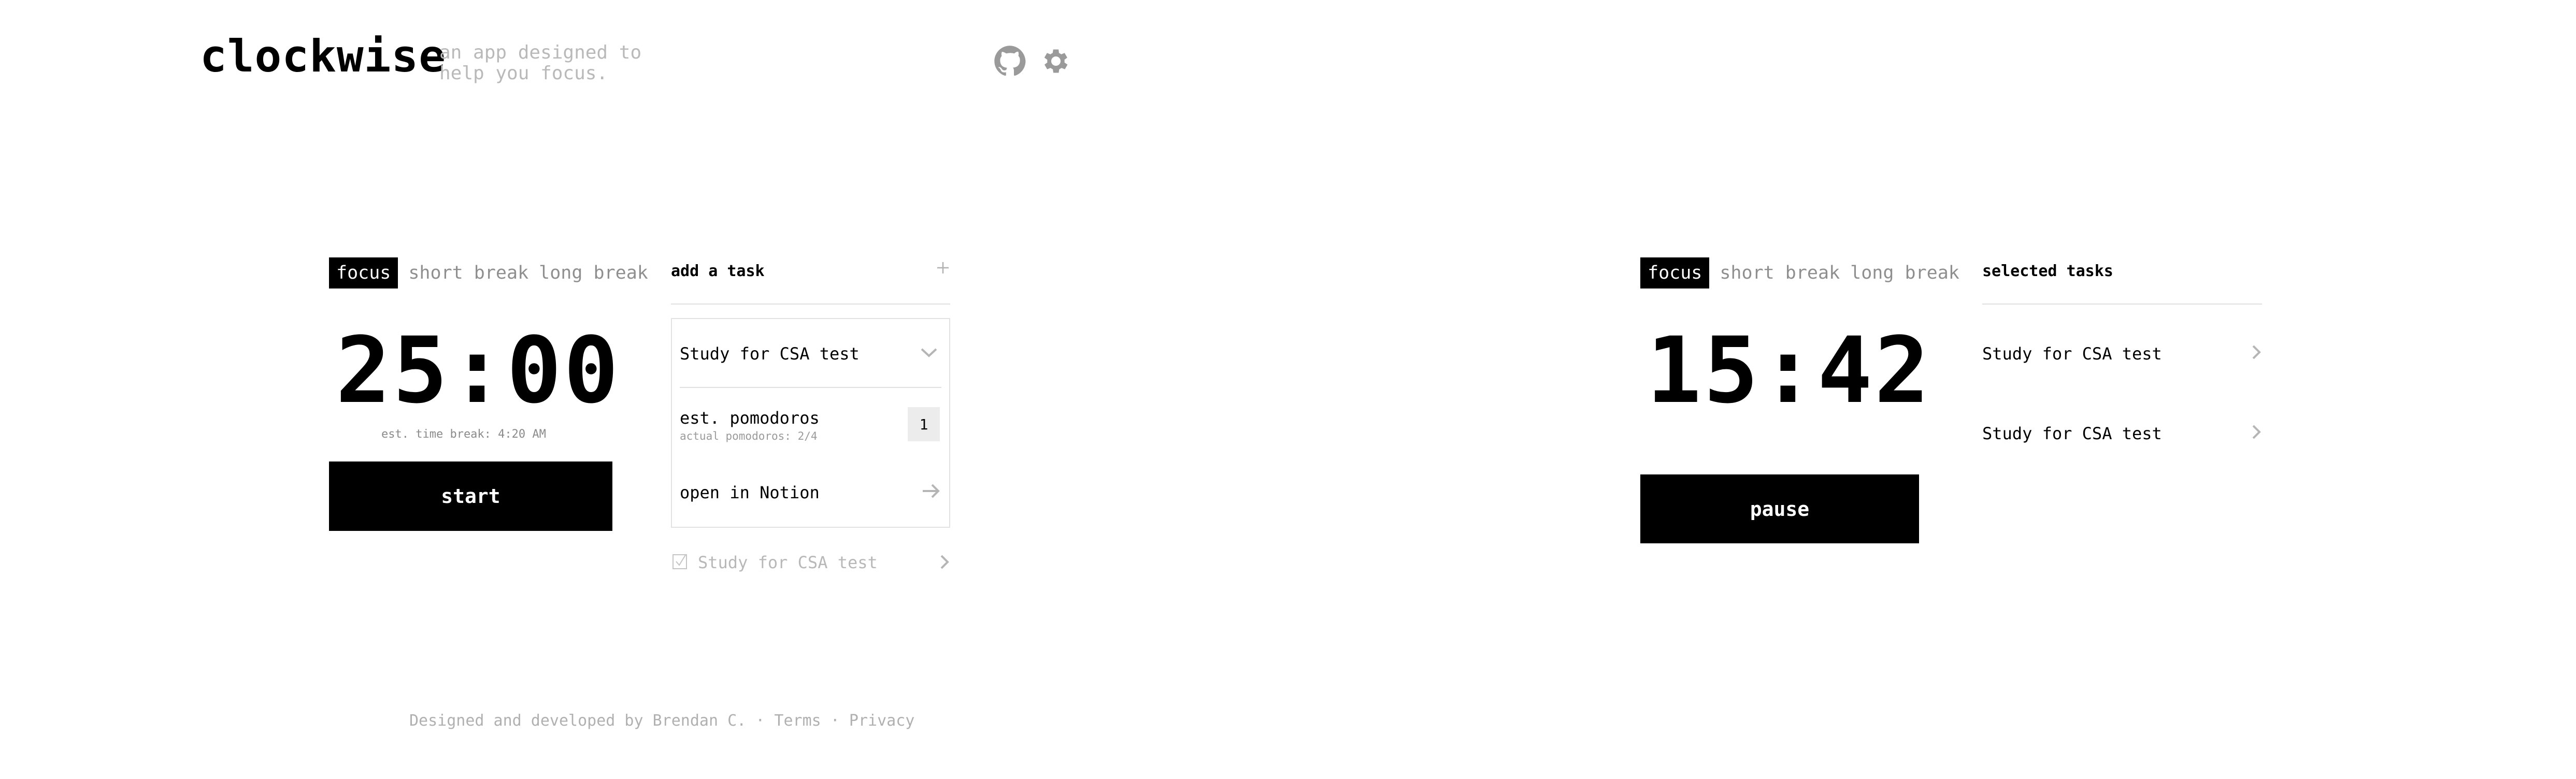 Image resolution: width=2576 pixels, height=779 pixels. What do you see at coordinates (750, 418) in the screenshot?
I see `est-pomodoros-label: est. pomodoros` at bounding box center [750, 418].